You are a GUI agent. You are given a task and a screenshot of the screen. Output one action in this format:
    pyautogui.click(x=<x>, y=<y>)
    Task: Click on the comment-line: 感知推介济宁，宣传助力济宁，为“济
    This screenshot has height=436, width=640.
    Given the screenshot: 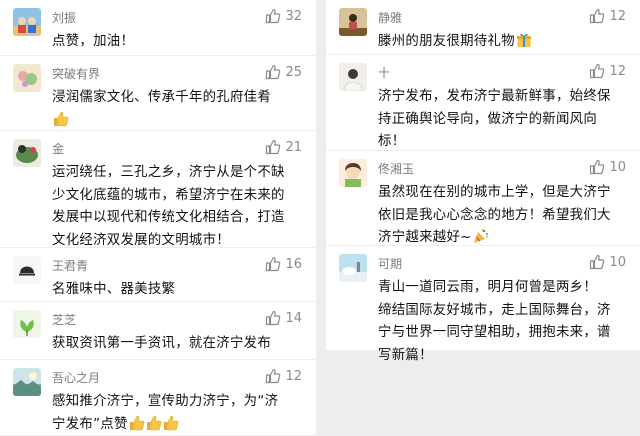 What is the action you would take?
    pyautogui.click(x=165, y=401)
    